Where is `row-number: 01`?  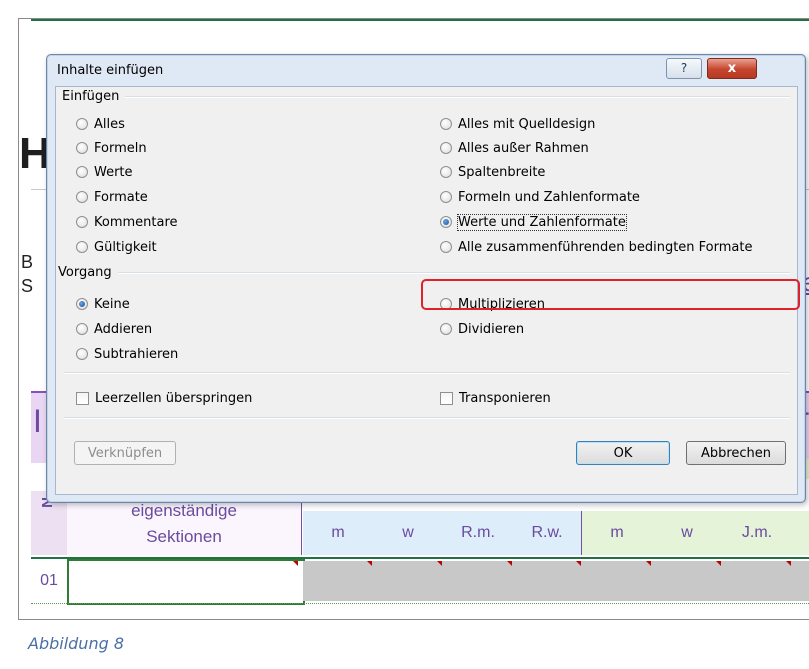
row-number: 01 is located at coordinates (49, 580).